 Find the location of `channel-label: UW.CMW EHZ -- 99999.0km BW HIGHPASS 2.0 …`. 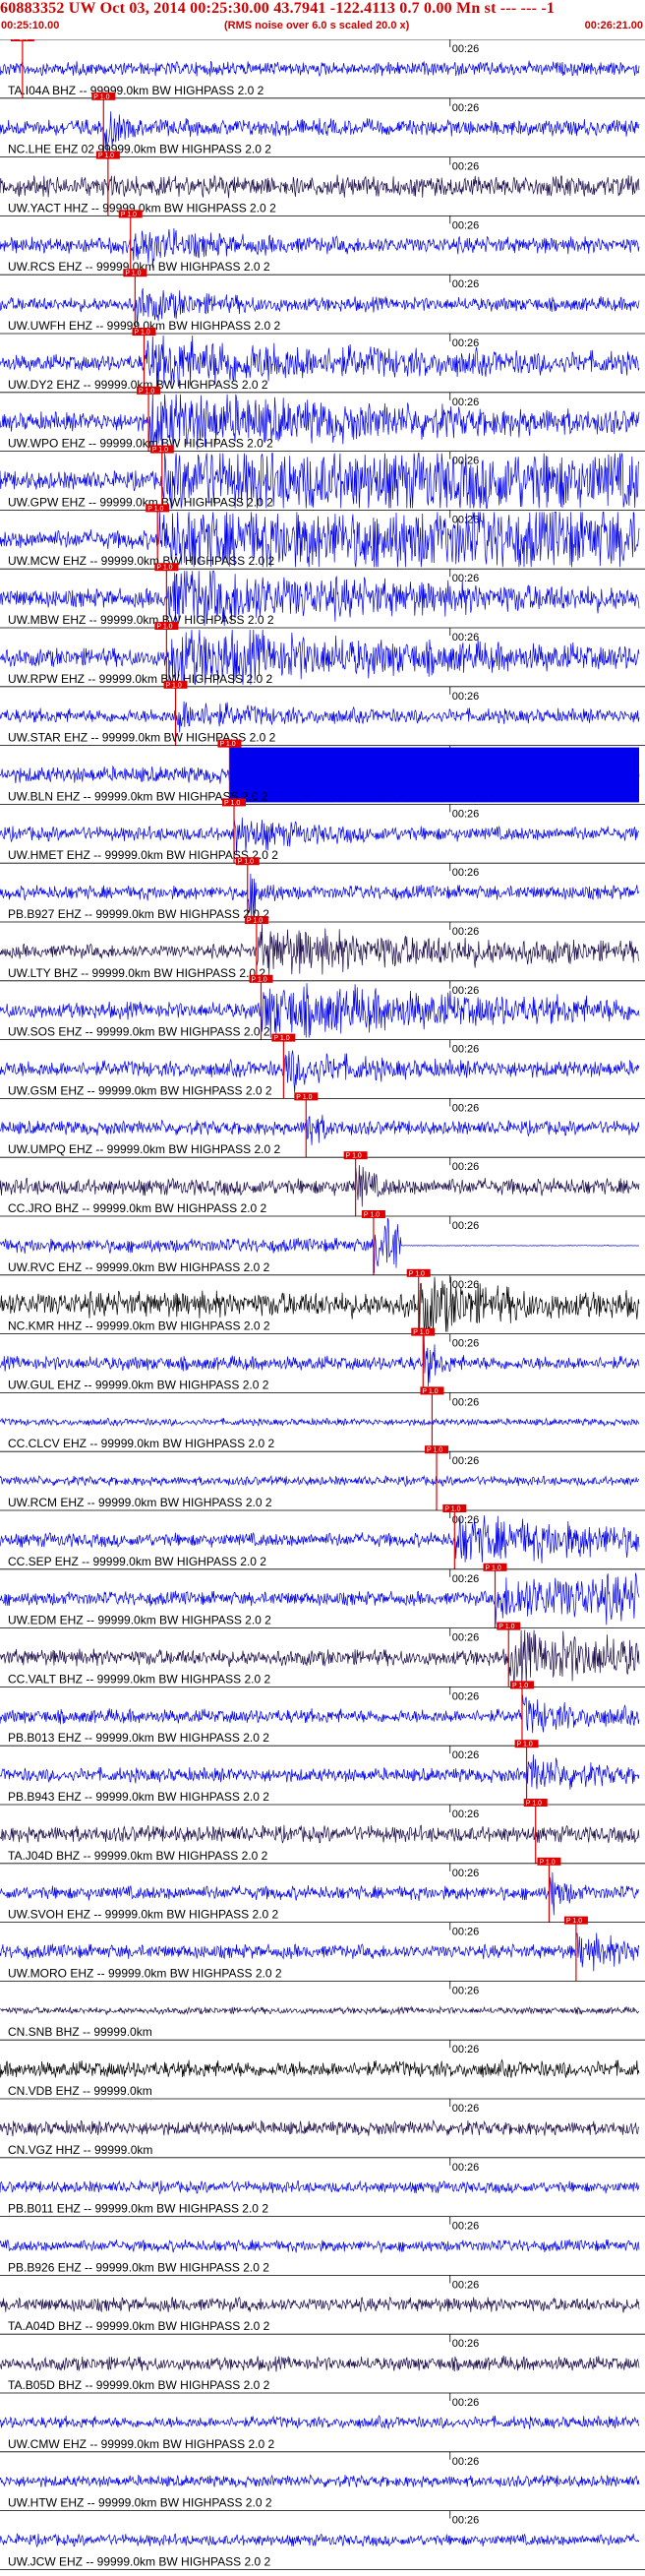

channel-label: UW.CMW EHZ -- 99999.0km BW HIGHPASS 2.0 … is located at coordinates (141, 2444).